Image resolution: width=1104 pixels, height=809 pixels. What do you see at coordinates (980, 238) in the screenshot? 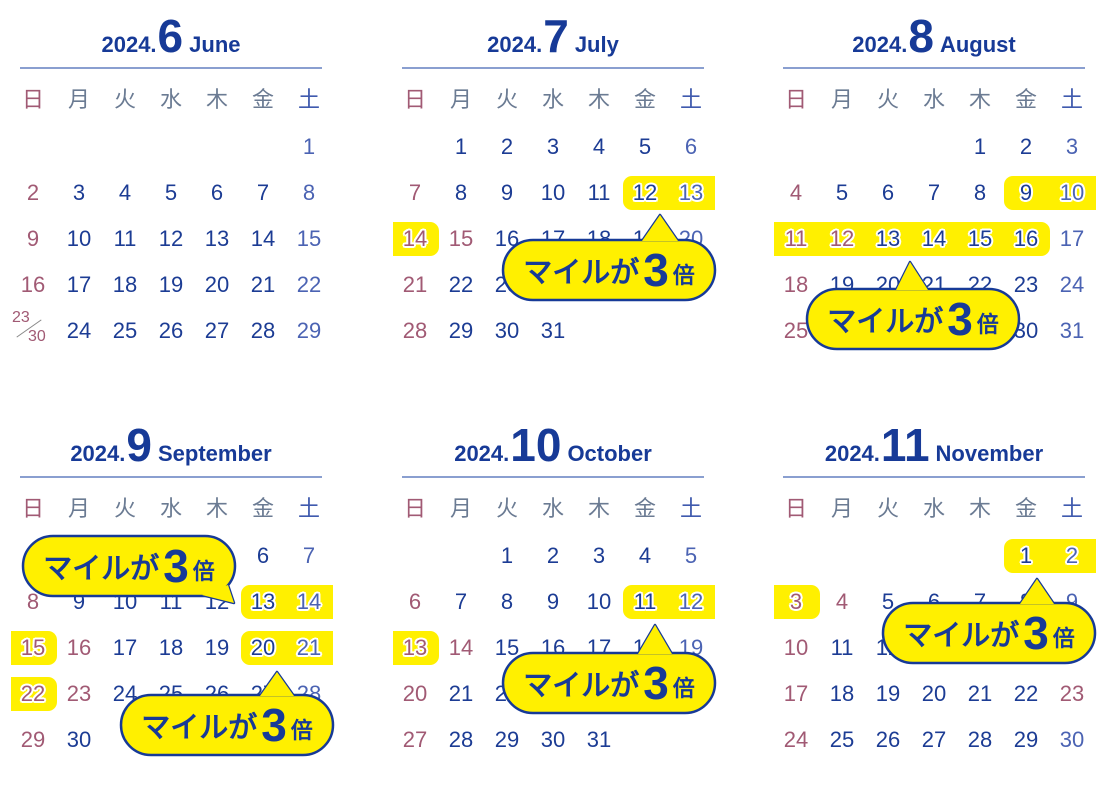
I see `day-number: 15` at bounding box center [980, 238].